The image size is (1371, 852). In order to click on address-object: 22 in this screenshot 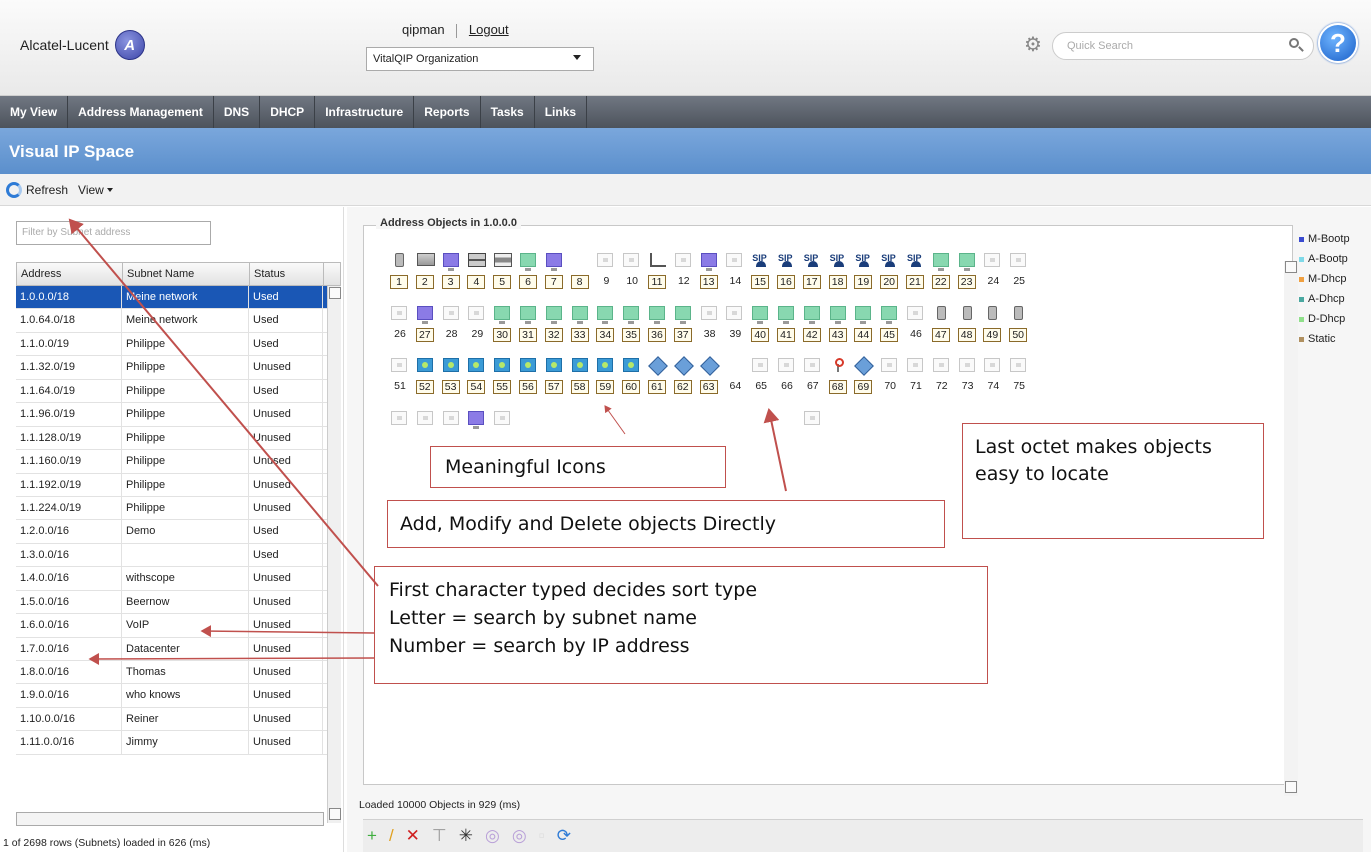, I will do `click(942, 265)`.